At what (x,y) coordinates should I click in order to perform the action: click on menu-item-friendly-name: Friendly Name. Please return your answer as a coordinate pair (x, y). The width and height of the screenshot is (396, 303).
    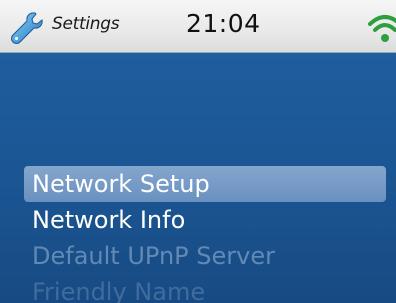
    Looking at the image, I should click on (205, 288).